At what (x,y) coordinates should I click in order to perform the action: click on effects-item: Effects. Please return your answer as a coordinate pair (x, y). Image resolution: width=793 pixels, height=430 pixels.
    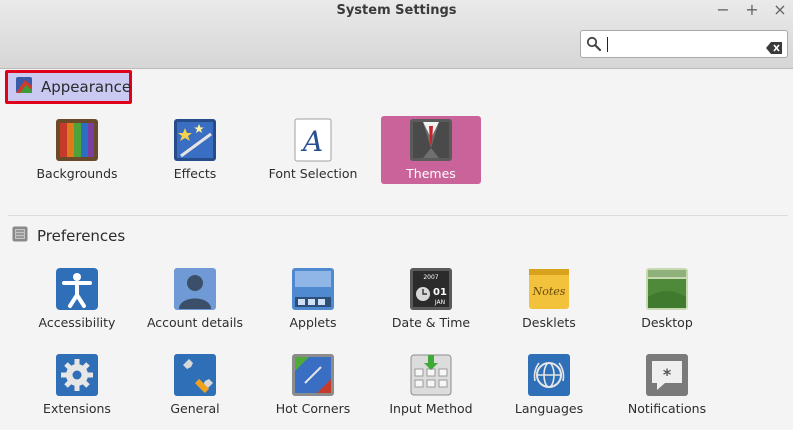
    Looking at the image, I should click on (195, 150).